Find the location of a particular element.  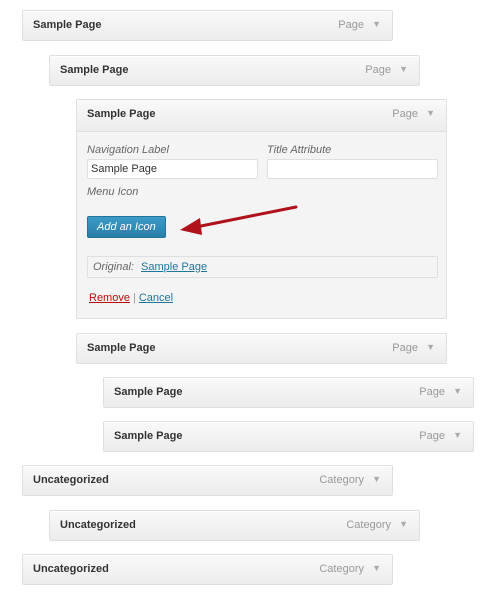

navigation-label-label: Navigation Label is located at coordinates (128, 150).